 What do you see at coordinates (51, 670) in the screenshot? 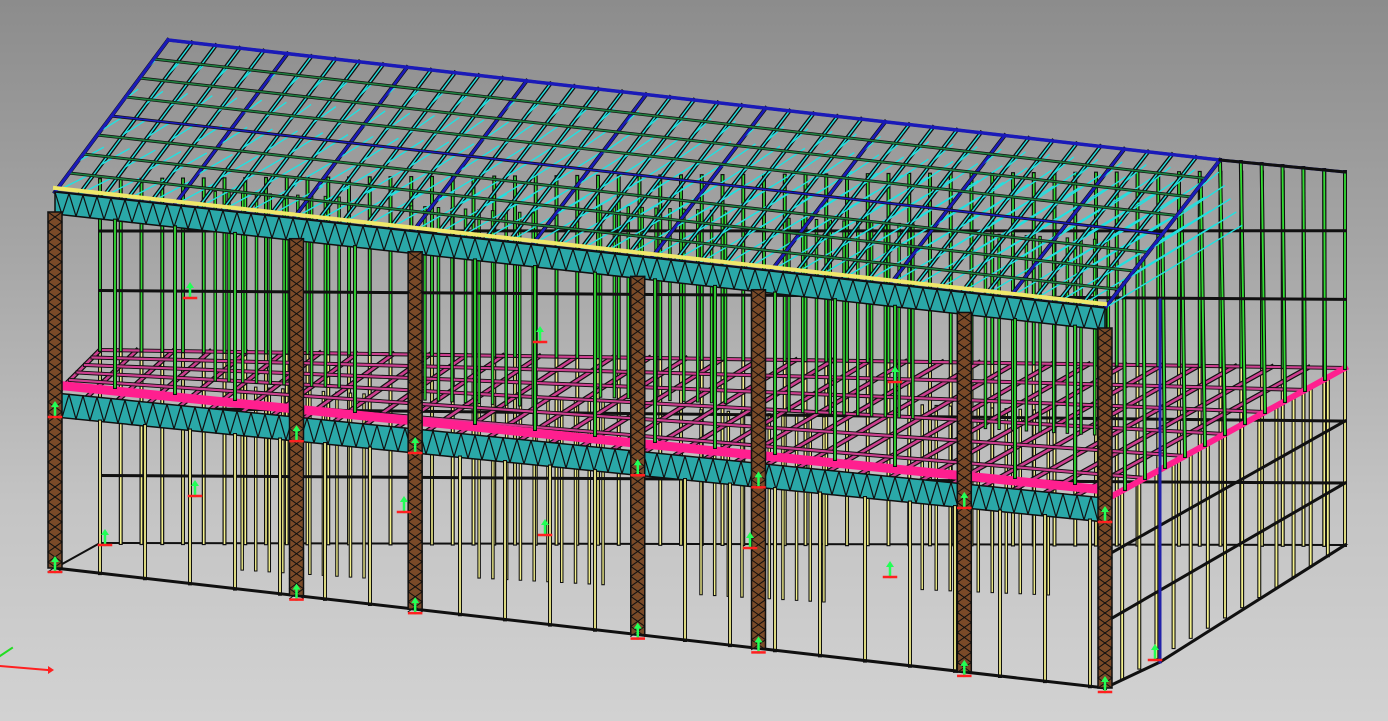
I see `x-axis-arrowhead` at bounding box center [51, 670].